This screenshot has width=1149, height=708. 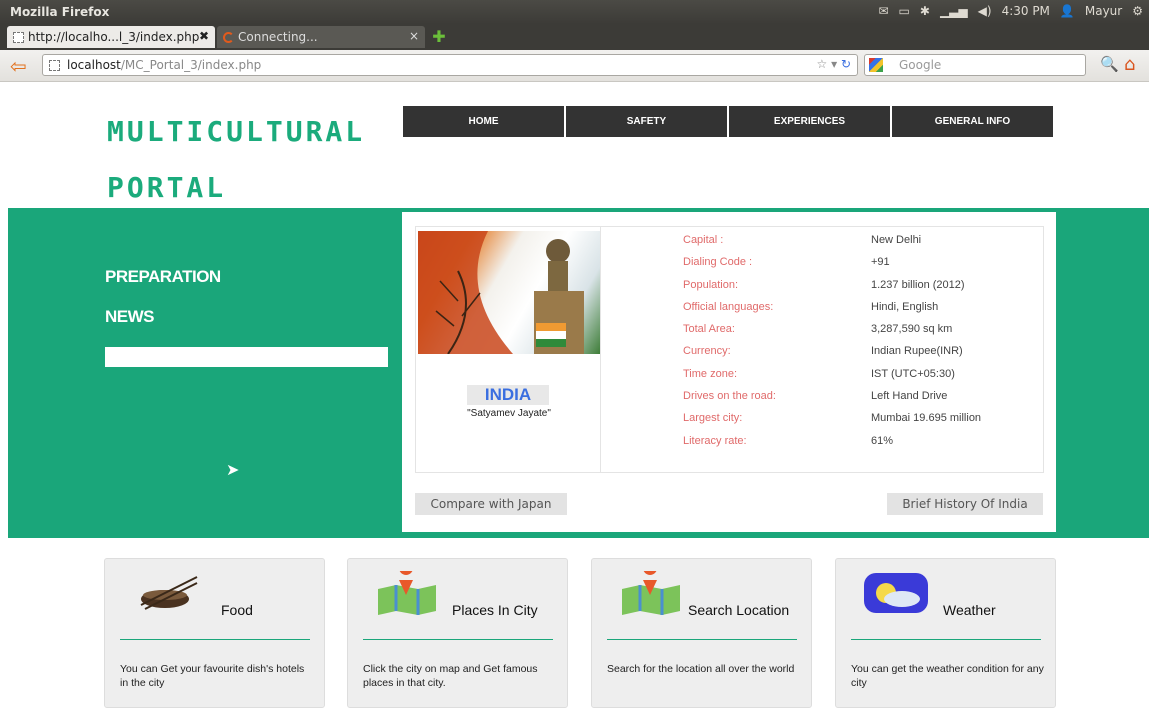 I want to click on home-icon: ⌂, so click(x=1129, y=64).